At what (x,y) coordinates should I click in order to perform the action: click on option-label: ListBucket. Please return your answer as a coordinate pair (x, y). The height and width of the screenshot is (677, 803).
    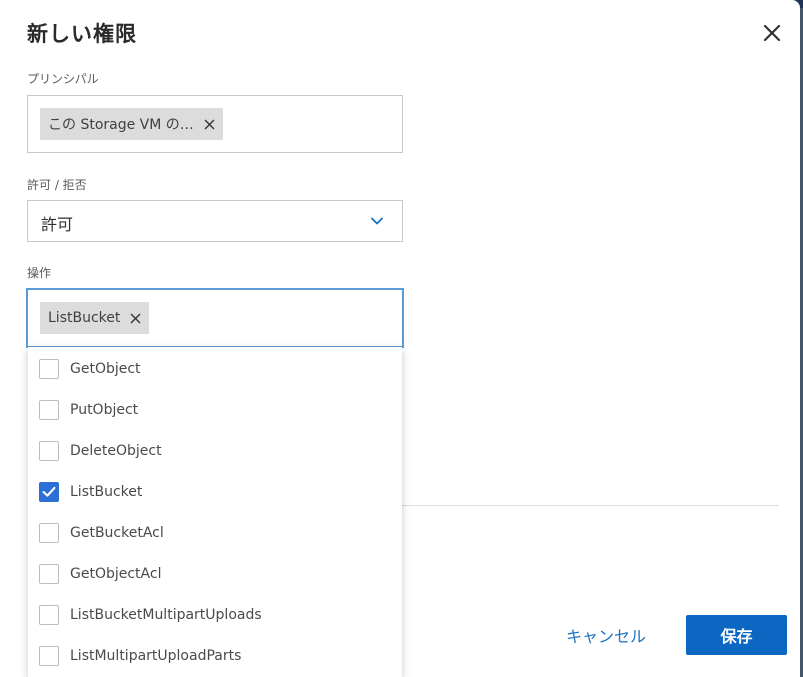
    Looking at the image, I should click on (106, 491).